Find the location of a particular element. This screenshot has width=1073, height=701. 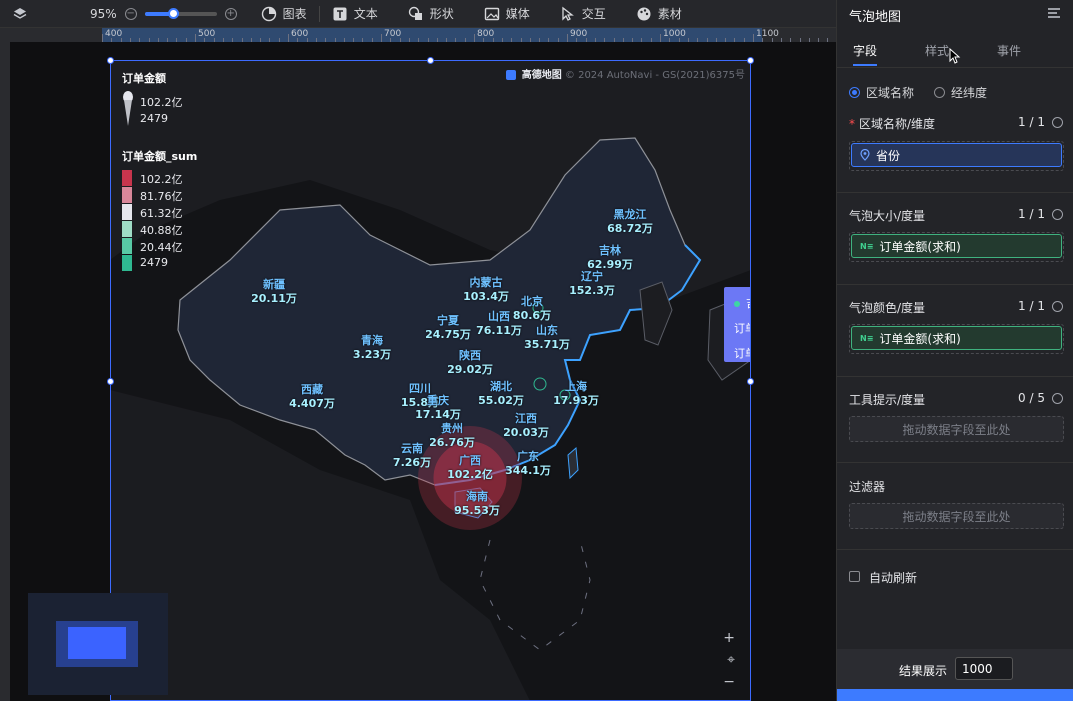

zoom-out-button: − is located at coordinates (130, 13).